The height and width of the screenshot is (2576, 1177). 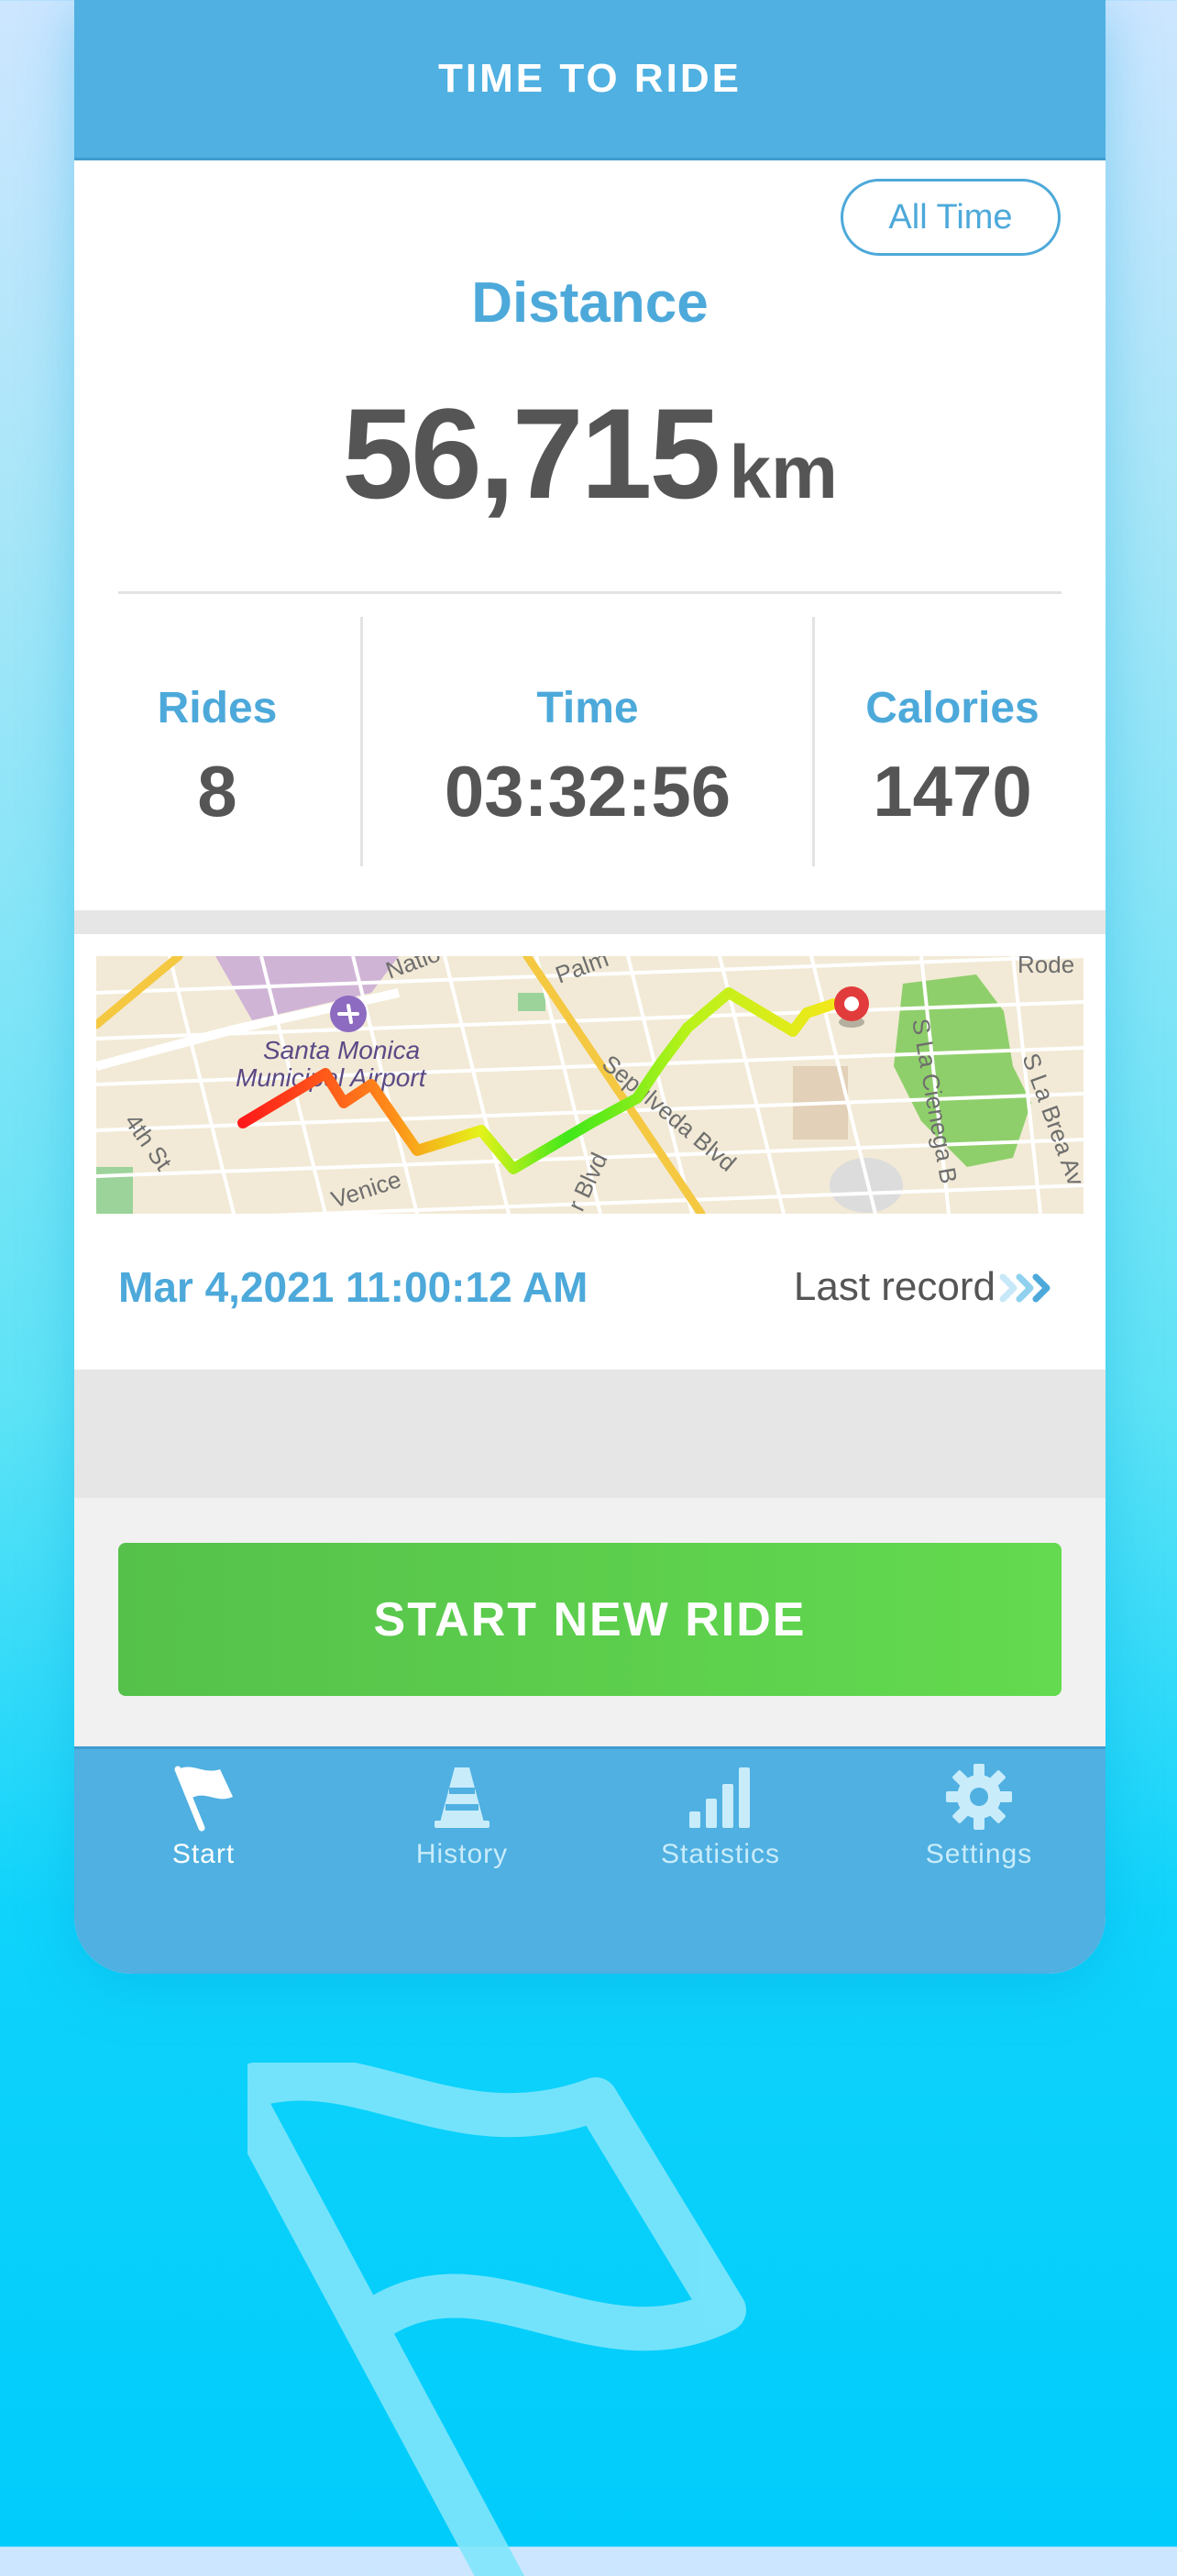 I want to click on flag-icon, so click(x=203, y=1799).